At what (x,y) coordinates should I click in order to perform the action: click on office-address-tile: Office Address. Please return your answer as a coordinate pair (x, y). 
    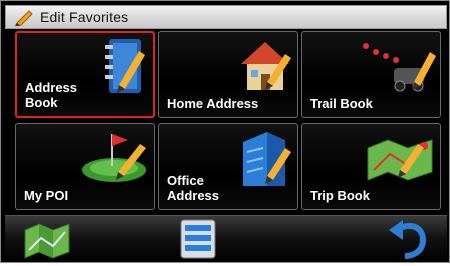
    Looking at the image, I should click on (228, 166).